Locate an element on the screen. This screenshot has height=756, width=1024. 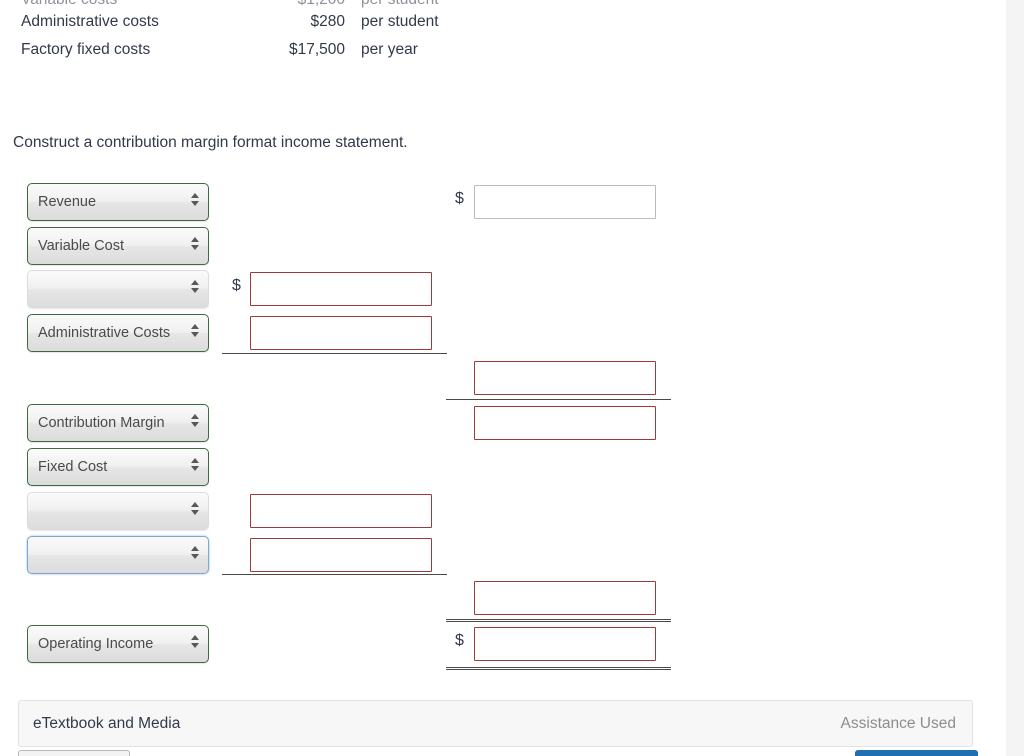
input-total-fixed-cost is located at coordinates (565, 598).